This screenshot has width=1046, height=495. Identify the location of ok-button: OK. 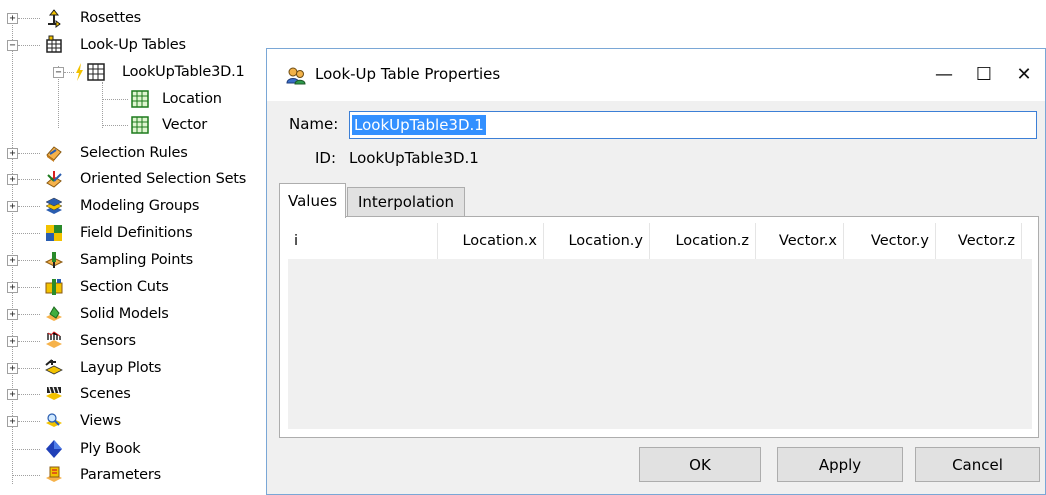
(700, 464).